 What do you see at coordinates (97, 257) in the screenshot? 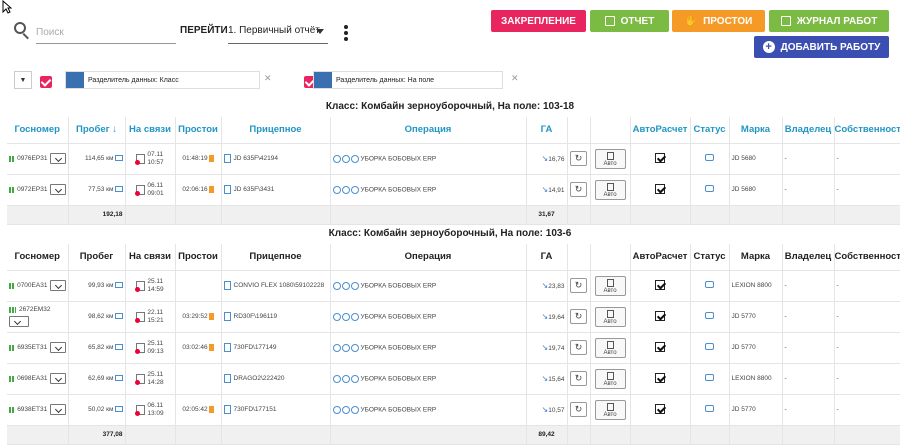
I see `column-header: Пробег` at bounding box center [97, 257].